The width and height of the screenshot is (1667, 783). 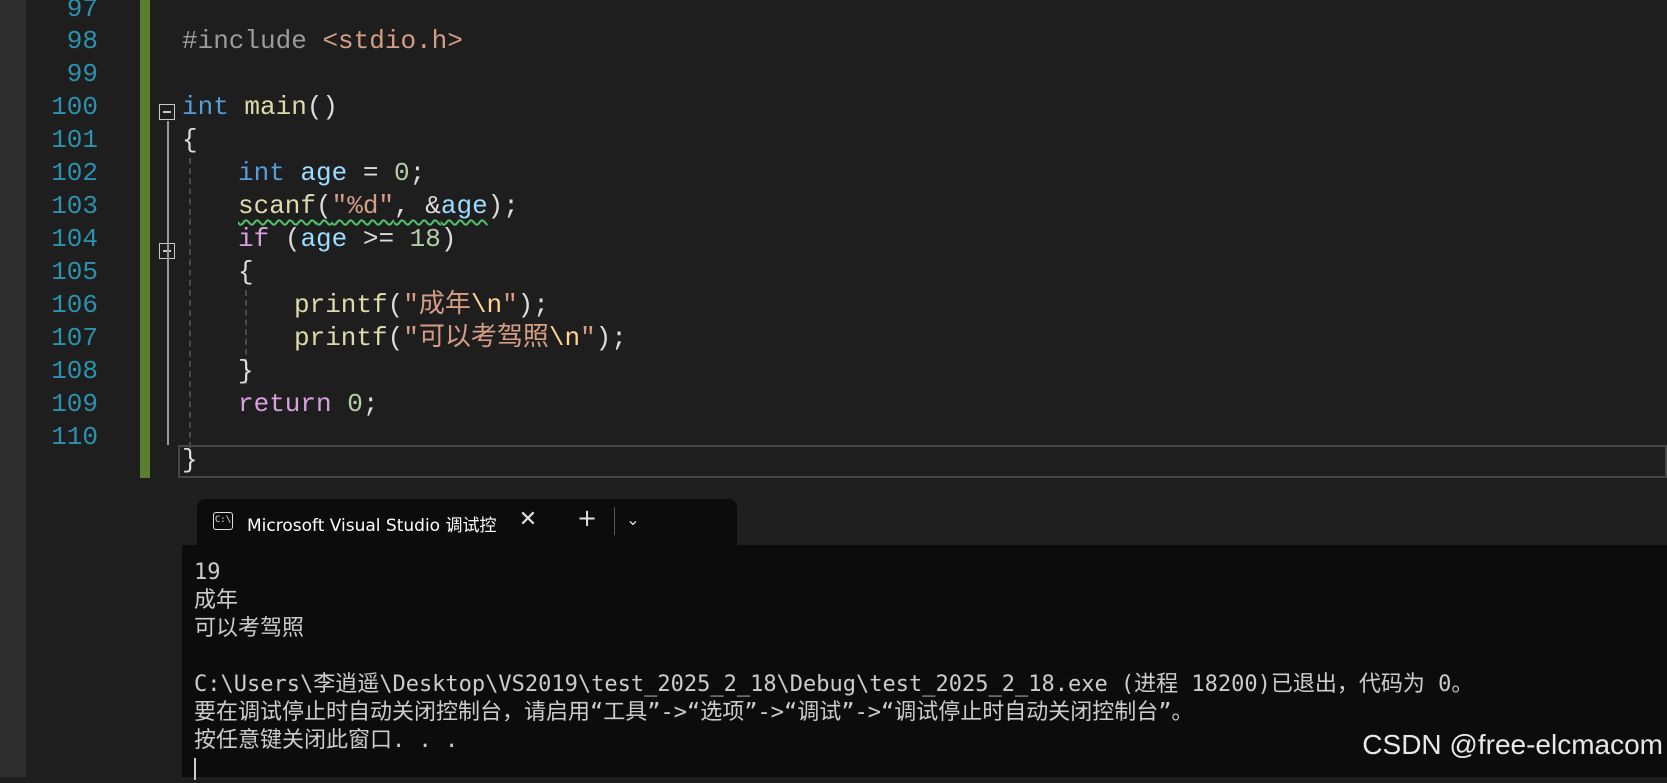 What do you see at coordinates (145, 239) in the screenshot?
I see `change-tracking-bar` at bounding box center [145, 239].